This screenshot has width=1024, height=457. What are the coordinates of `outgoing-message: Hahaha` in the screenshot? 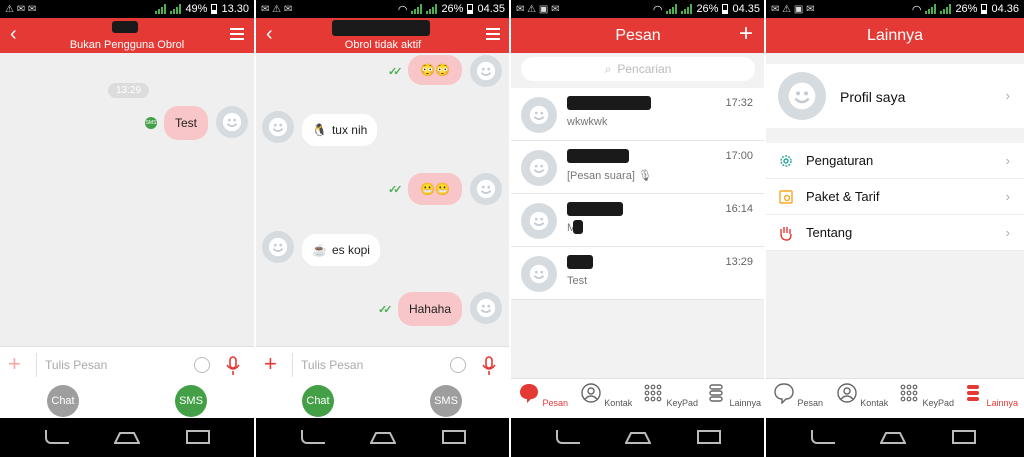 It's located at (430, 309).